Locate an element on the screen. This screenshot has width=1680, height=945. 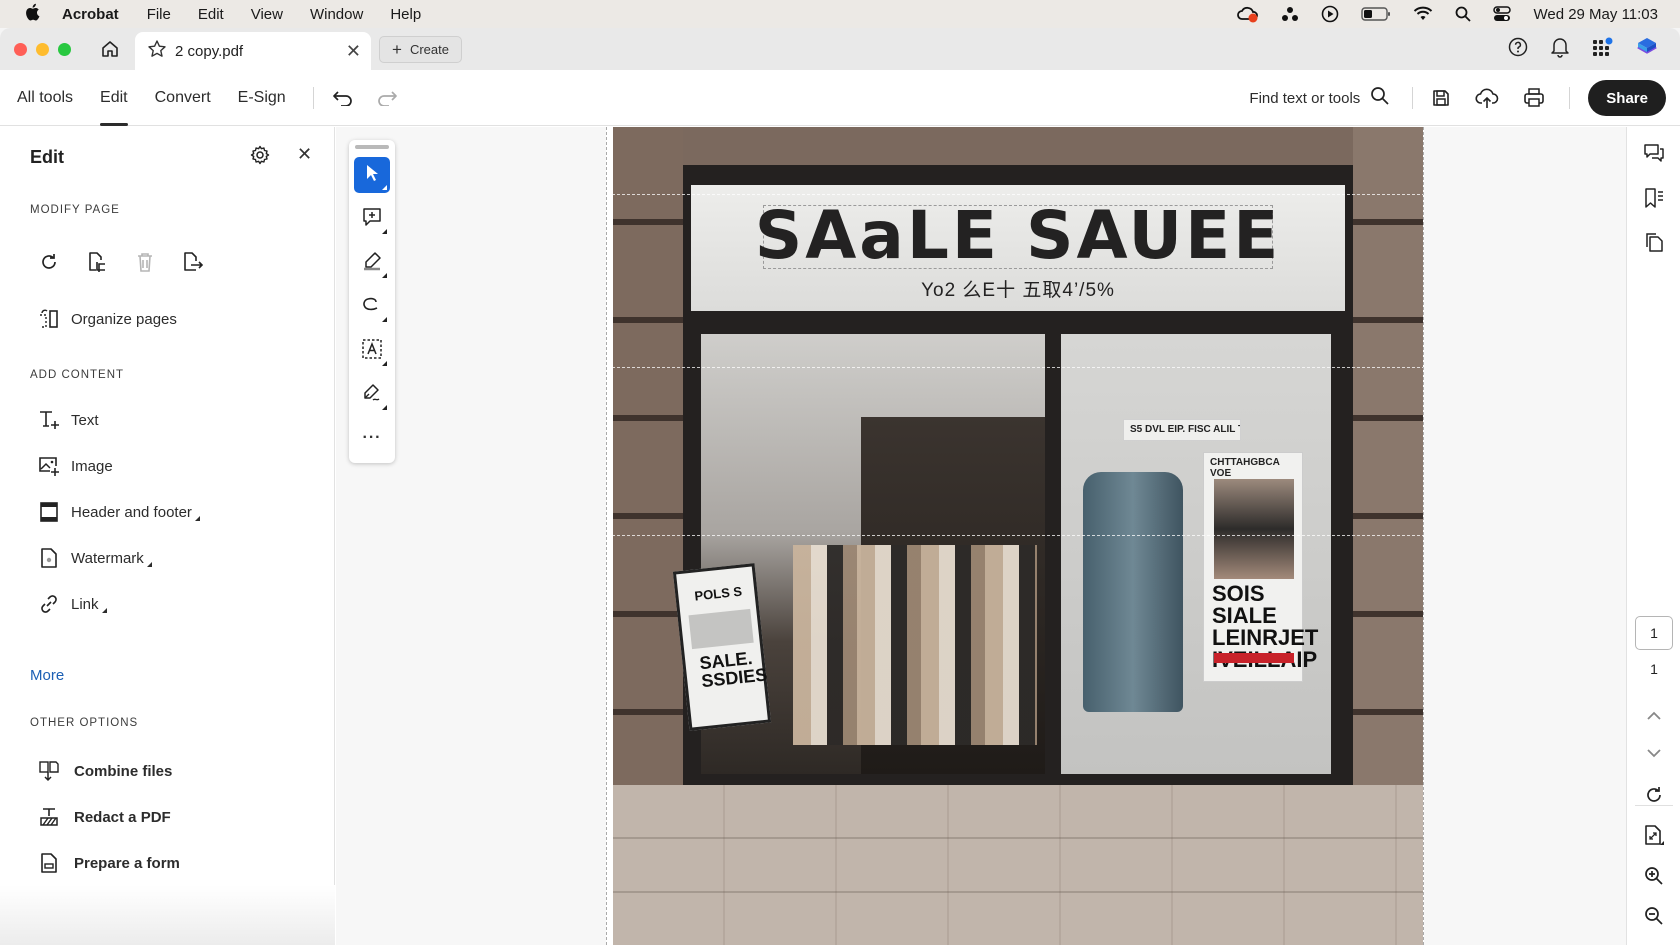
more-link: More is located at coordinates (47, 675).